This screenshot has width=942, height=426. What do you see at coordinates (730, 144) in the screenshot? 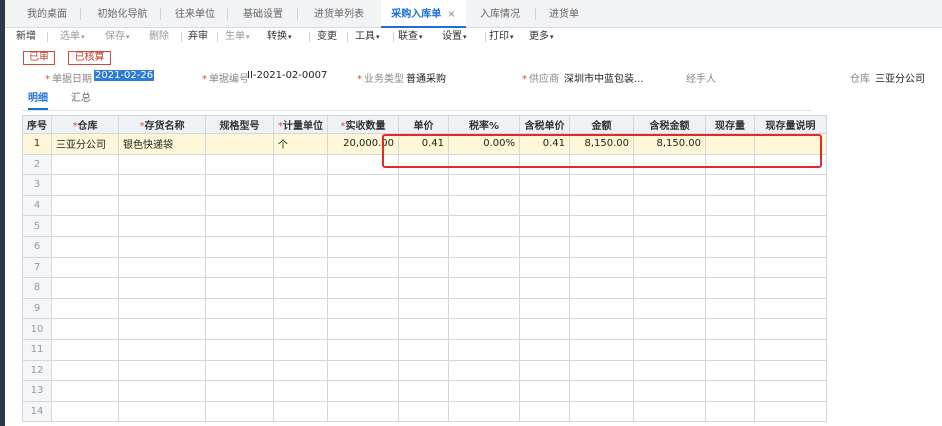
I see `cell-stock` at bounding box center [730, 144].